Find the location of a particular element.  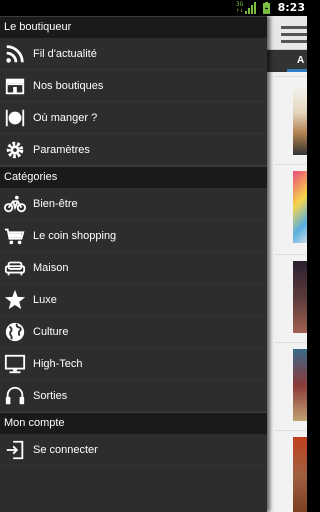

status-bar: 3G ↑↓ 8:23 is located at coordinates (153, 8).